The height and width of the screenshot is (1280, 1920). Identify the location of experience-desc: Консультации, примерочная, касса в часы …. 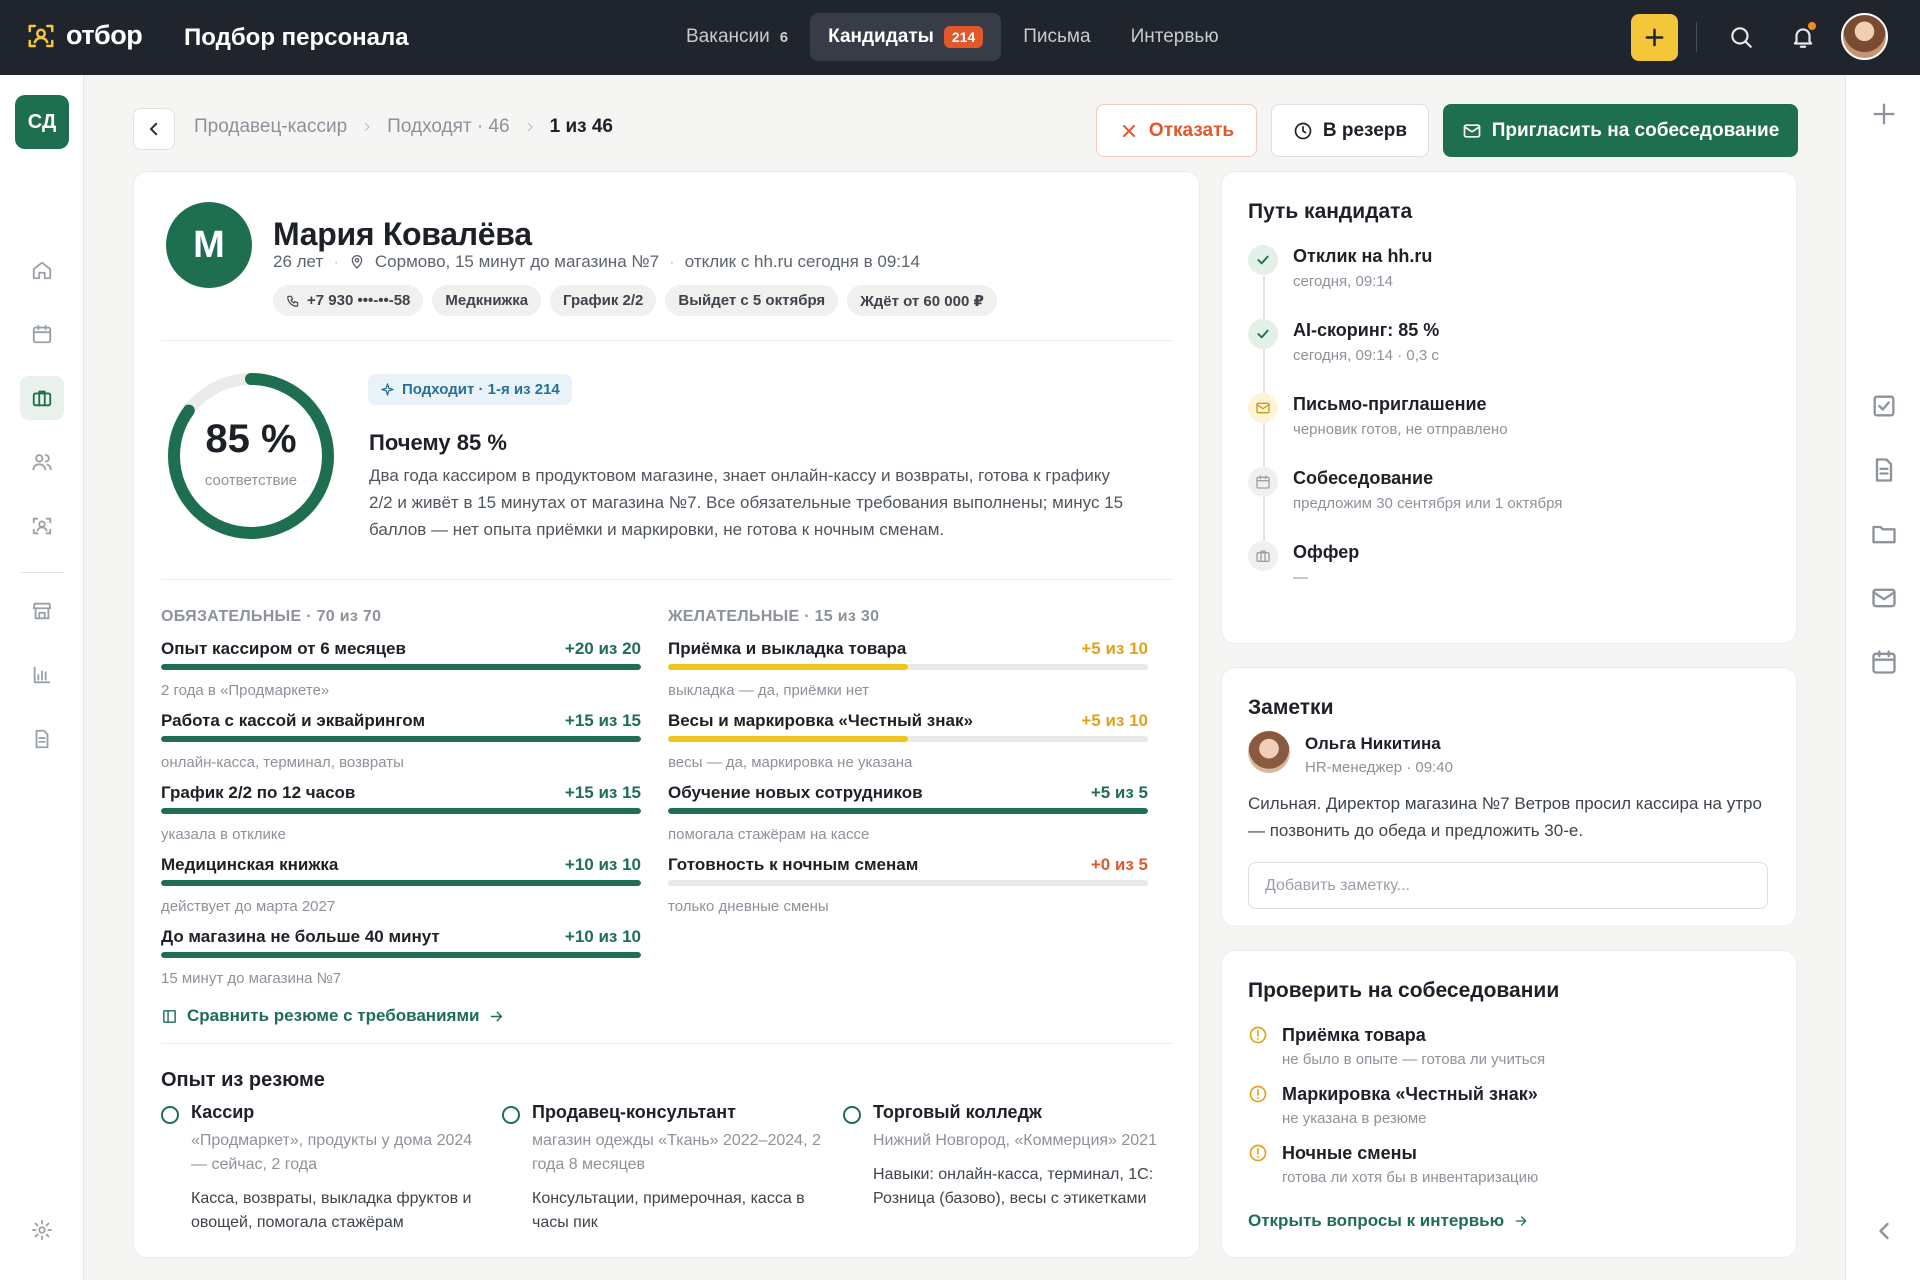
(668, 1210).